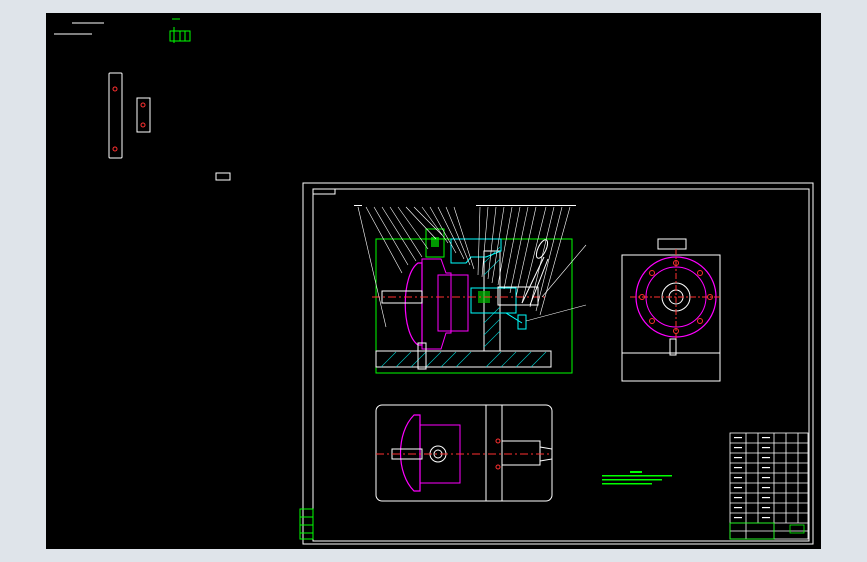 The width and height of the screenshot is (867, 562). What do you see at coordinates (463, 359) in the screenshot?
I see `base-plate` at bounding box center [463, 359].